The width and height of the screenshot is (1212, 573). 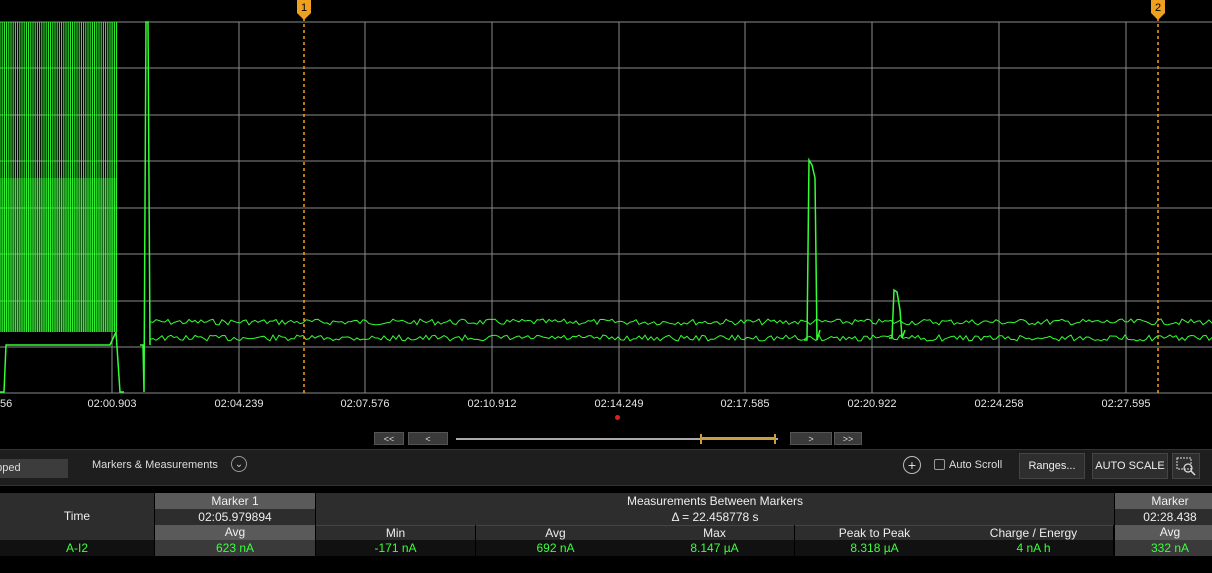 What do you see at coordinates (1163, 517) in the screenshot?
I see `marker2-time: 02:28.438` at bounding box center [1163, 517].